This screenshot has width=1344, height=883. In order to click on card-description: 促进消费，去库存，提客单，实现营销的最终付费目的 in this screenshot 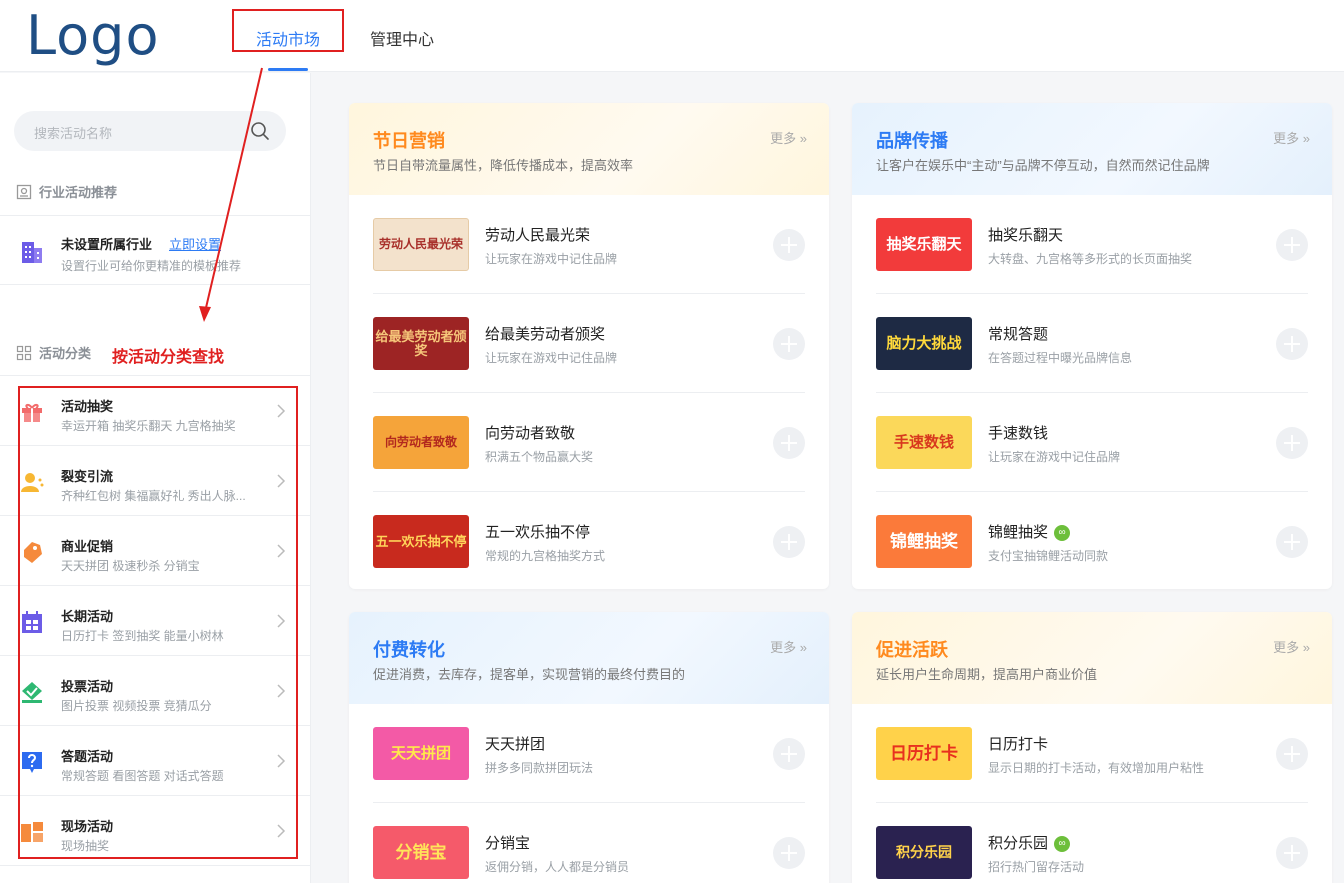, I will do `click(529, 674)`.